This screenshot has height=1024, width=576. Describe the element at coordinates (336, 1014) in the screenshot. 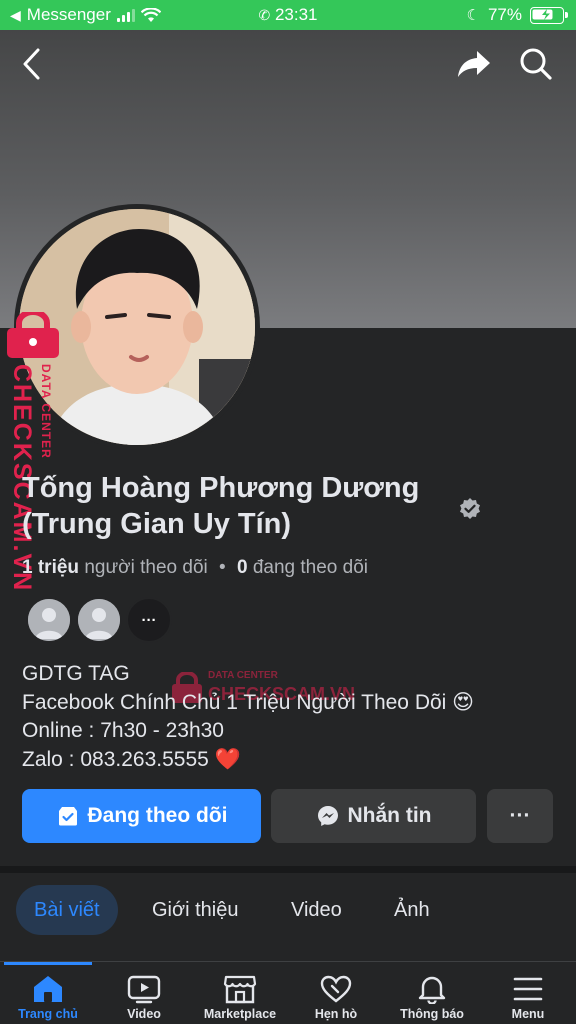

I see `nav-dating-label: Hẹn hò` at that location.